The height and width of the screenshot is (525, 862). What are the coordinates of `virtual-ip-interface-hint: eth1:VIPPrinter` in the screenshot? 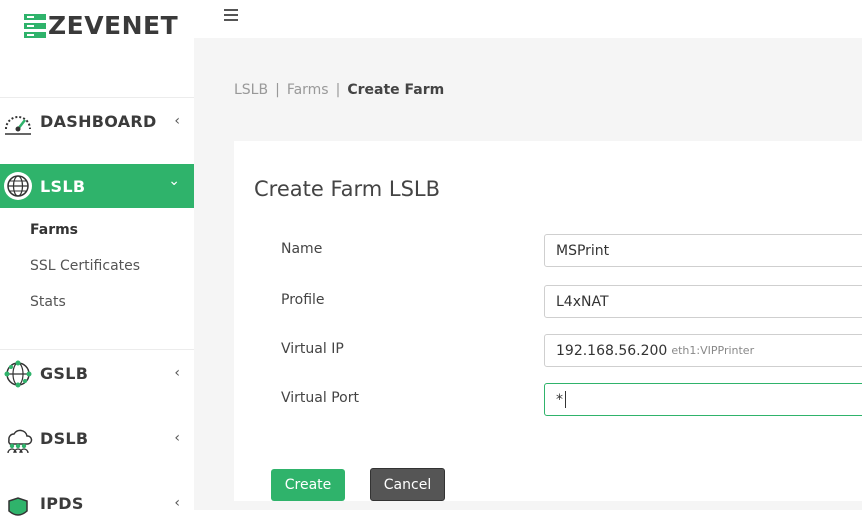 It's located at (713, 350).